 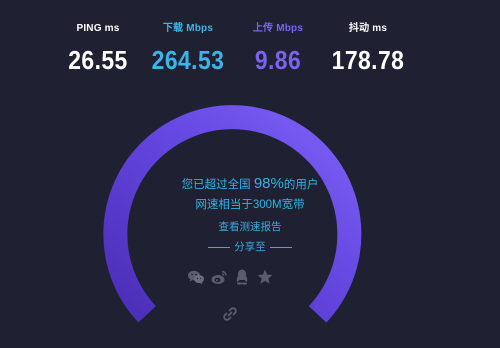 I want to click on share-to-label: 分享至, so click(x=250, y=247).